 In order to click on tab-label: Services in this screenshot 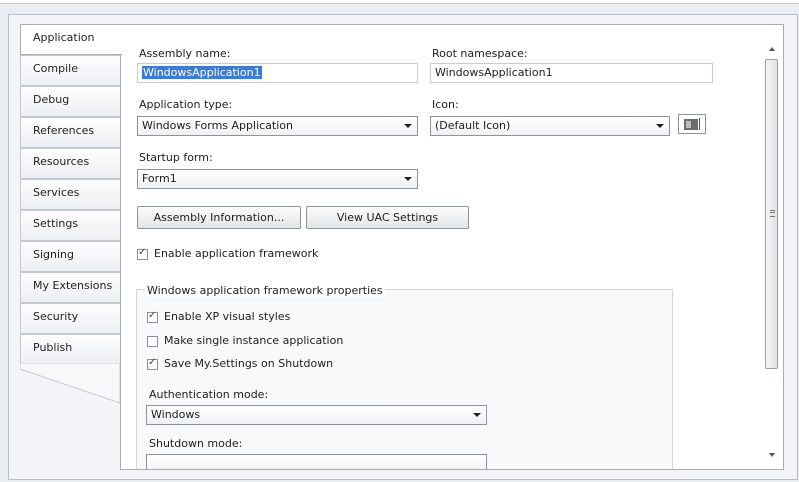, I will do `click(56, 192)`.